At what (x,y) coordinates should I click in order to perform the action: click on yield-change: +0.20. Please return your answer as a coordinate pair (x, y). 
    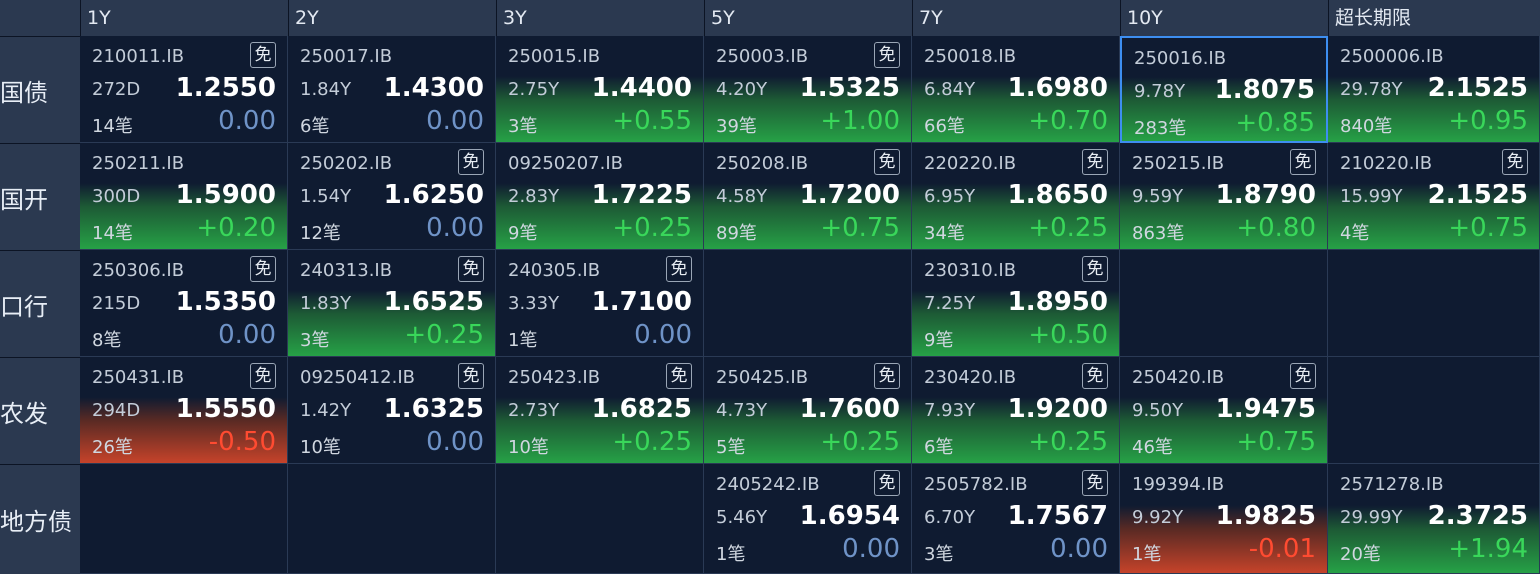
    Looking at the image, I should click on (236, 228).